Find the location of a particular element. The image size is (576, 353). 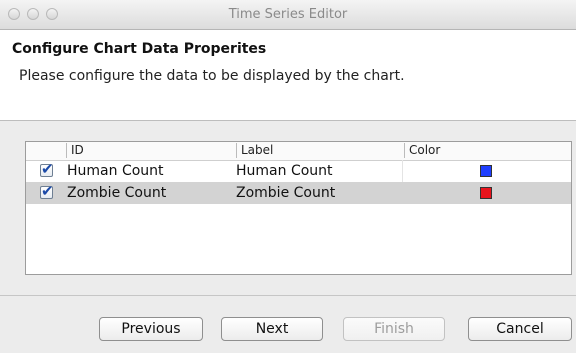

column-header-color: Color is located at coordinates (486, 150).